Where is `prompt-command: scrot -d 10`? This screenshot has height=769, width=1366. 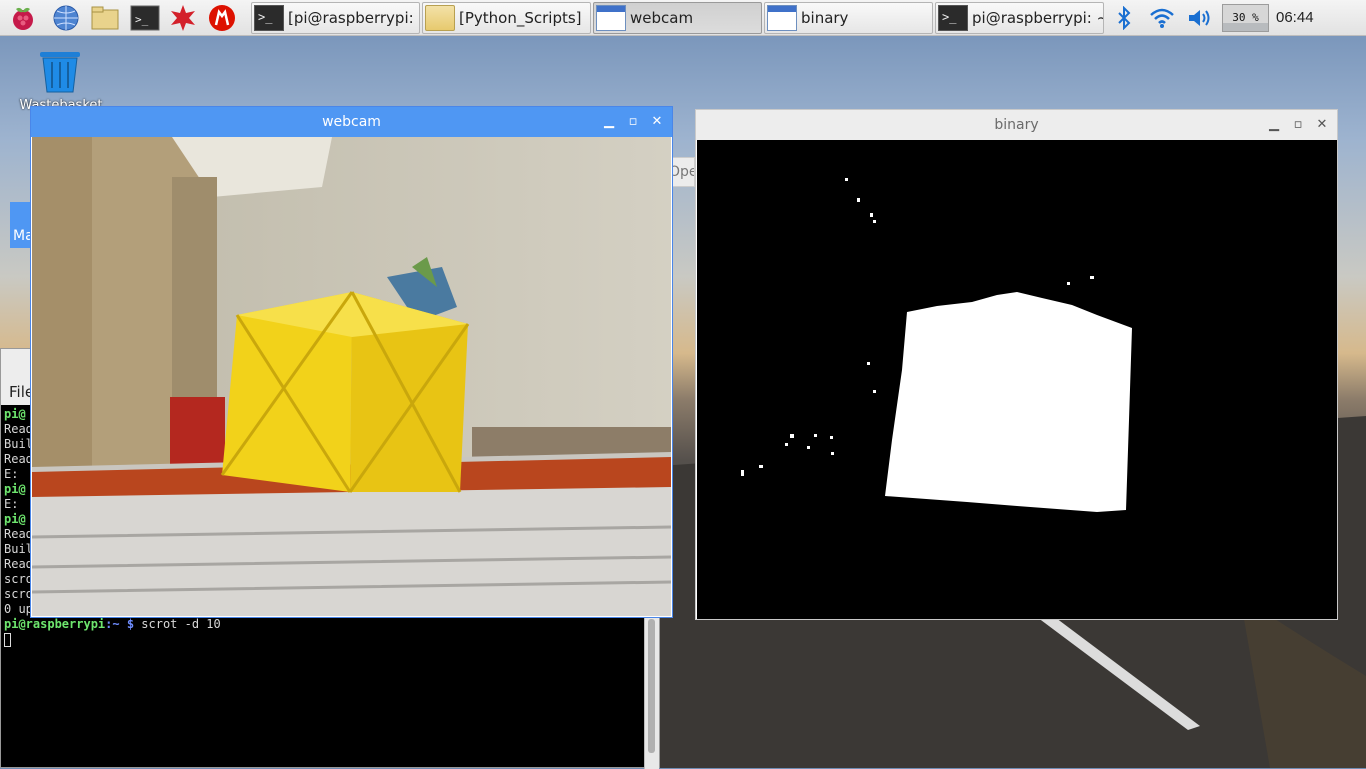 prompt-command: scrot -d 10 is located at coordinates (177, 624).